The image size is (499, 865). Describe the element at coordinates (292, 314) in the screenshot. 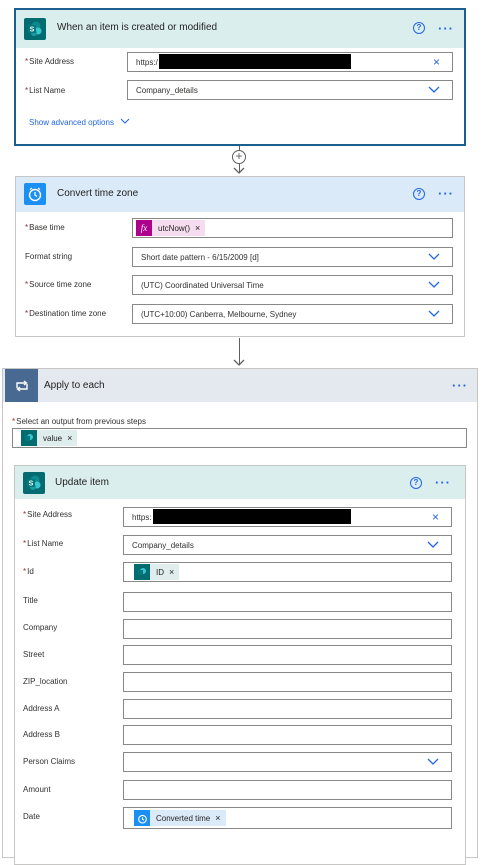

I see `destination-time-zone-dropdown: (UTC+10:00) Canberra, Melbourne, Sydney` at that location.